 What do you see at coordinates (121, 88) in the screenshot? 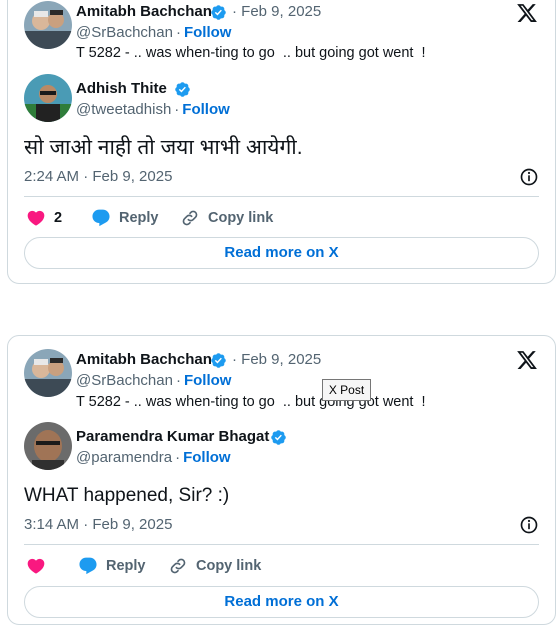
I see `reply-author-name: Adhish Thite` at bounding box center [121, 88].